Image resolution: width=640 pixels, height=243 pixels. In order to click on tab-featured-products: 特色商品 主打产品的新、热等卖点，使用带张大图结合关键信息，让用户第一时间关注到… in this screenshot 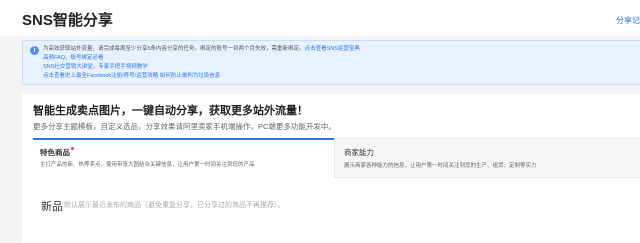, I will do `click(183, 158)`.